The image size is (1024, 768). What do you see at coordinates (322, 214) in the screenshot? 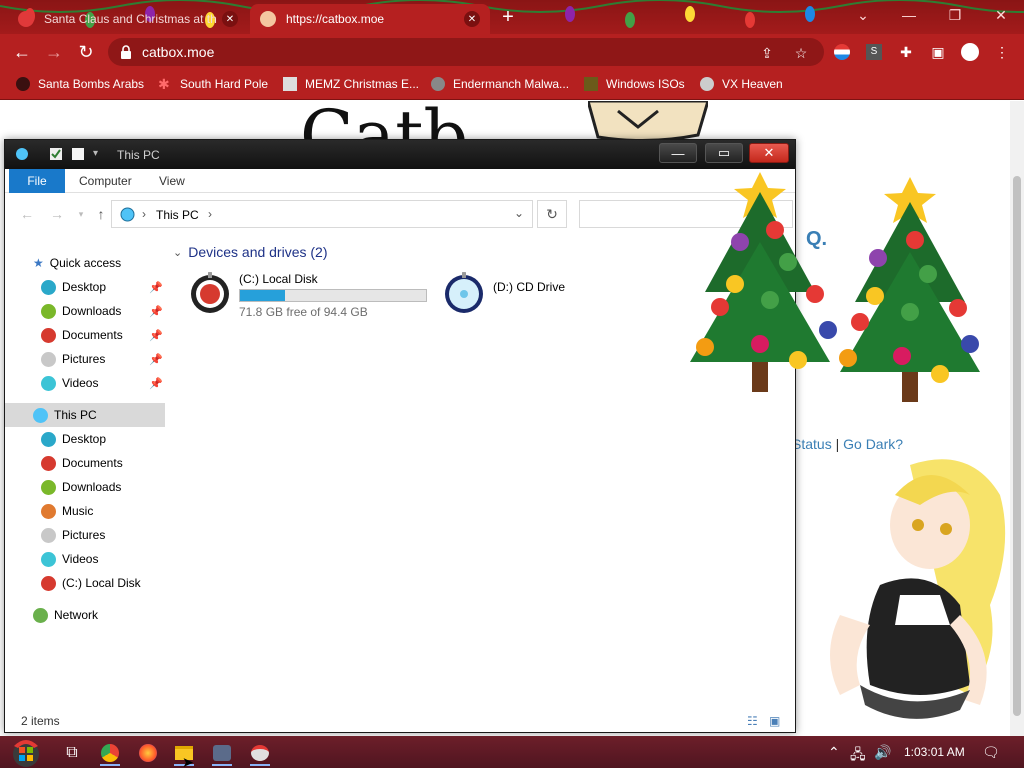
I see `explorer-address-bar: › This PC › ⌄` at bounding box center [322, 214].